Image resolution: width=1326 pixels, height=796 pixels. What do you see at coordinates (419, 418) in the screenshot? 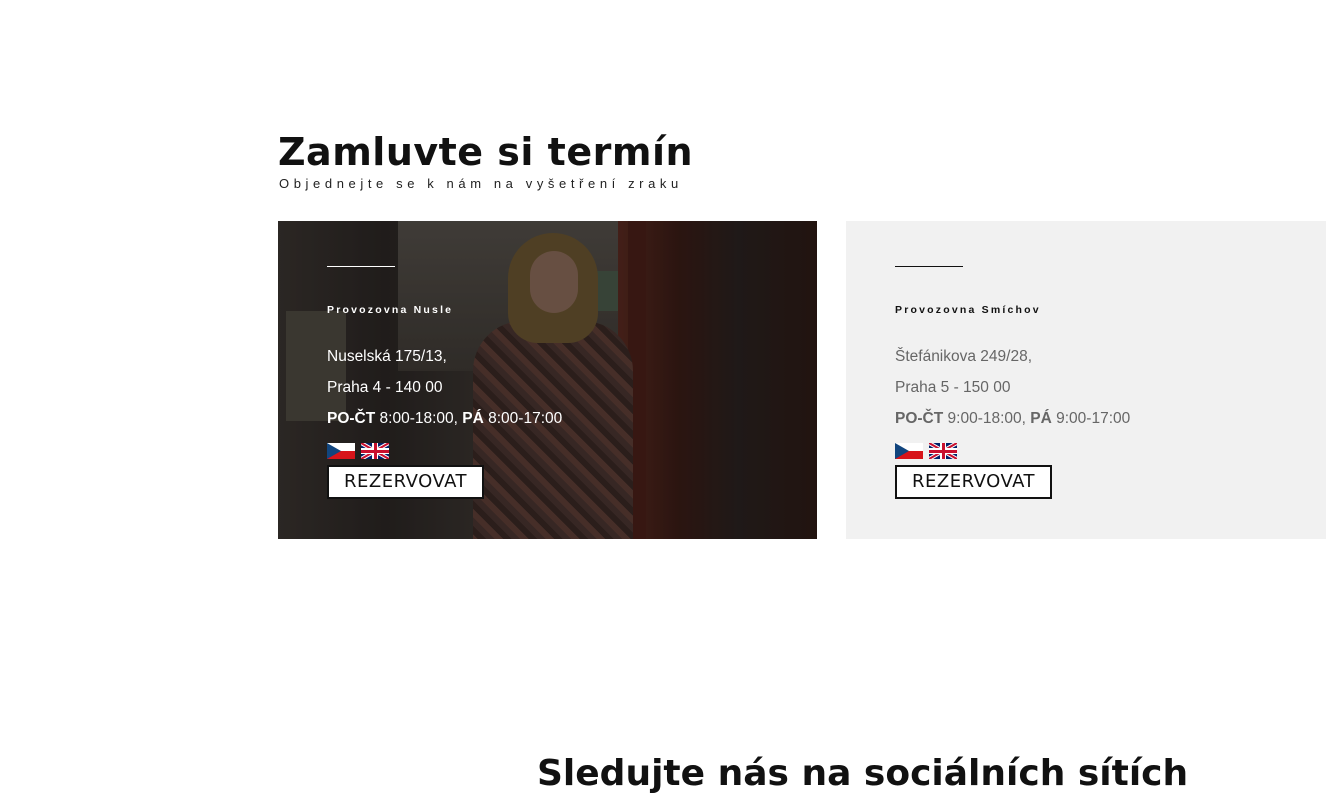
I see `hours-value: 8:00-18:00,` at bounding box center [419, 418].